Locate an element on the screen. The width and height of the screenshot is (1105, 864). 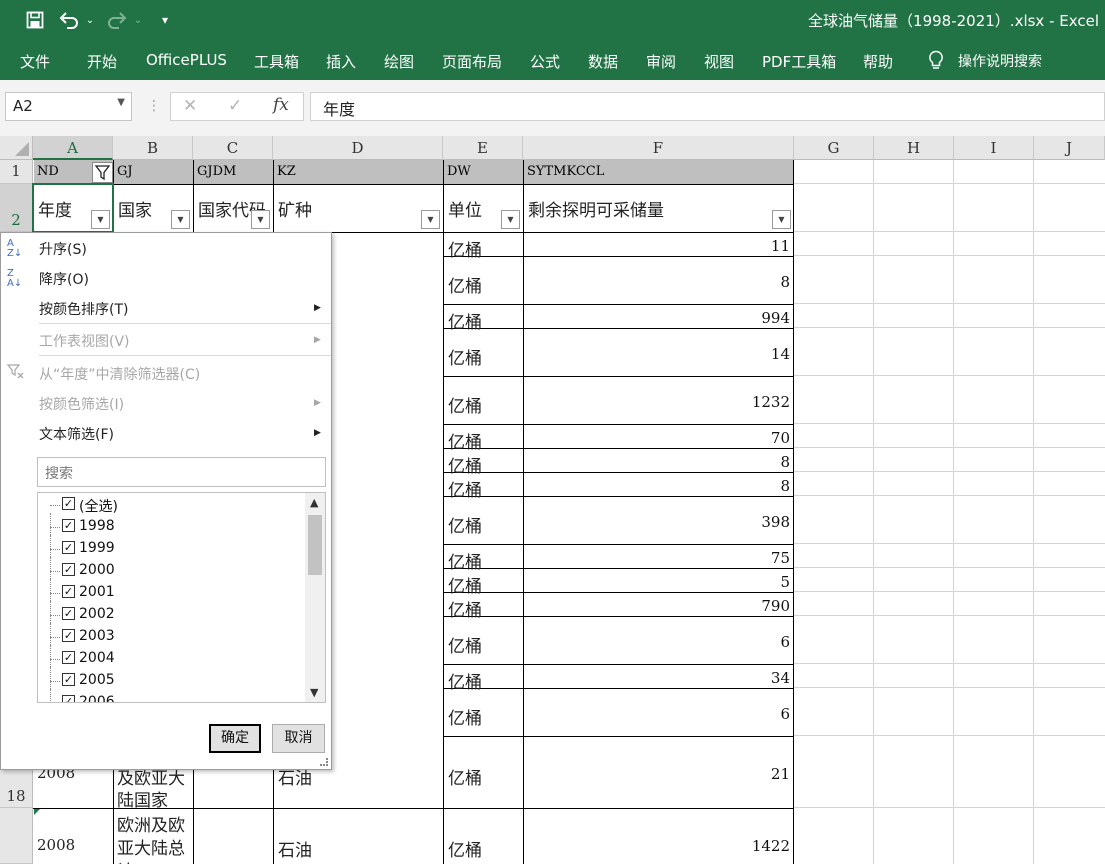
select-all-corner is located at coordinates (16, 148).